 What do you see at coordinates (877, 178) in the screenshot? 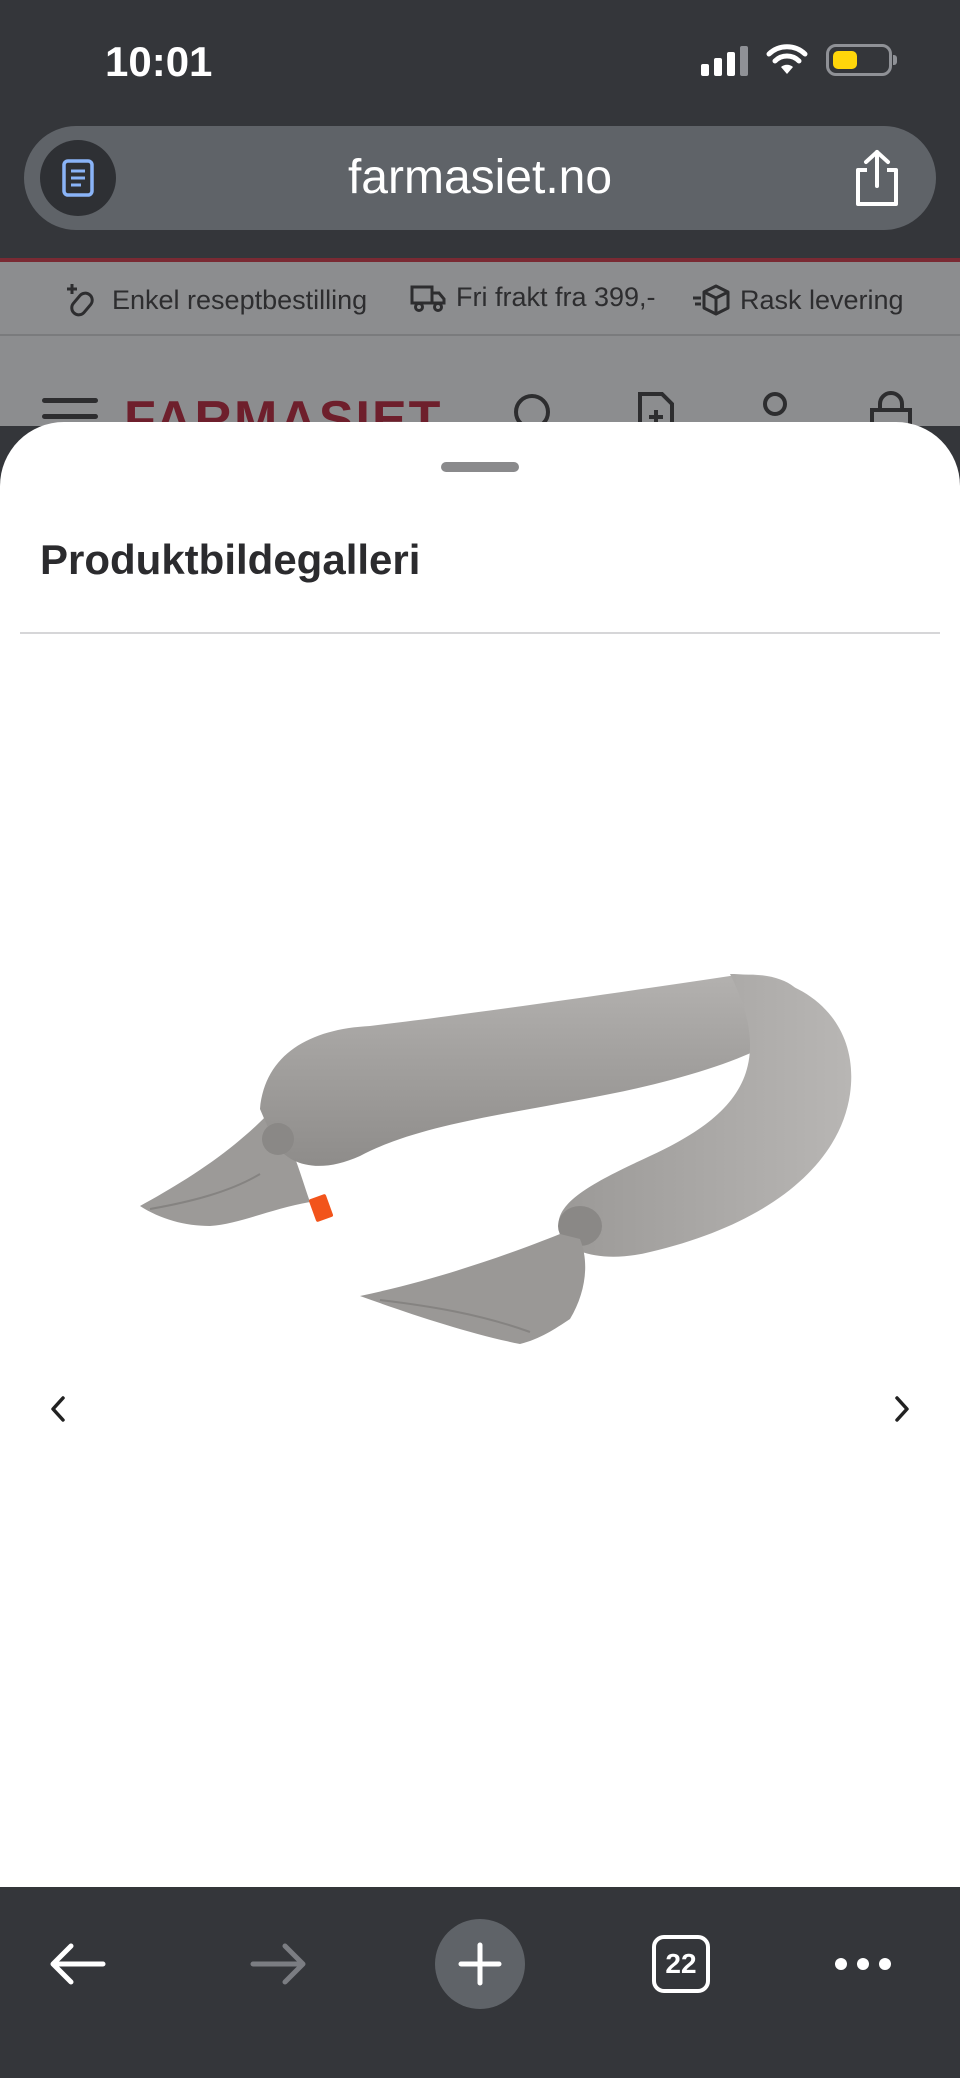
I see `share-icon` at bounding box center [877, 178].